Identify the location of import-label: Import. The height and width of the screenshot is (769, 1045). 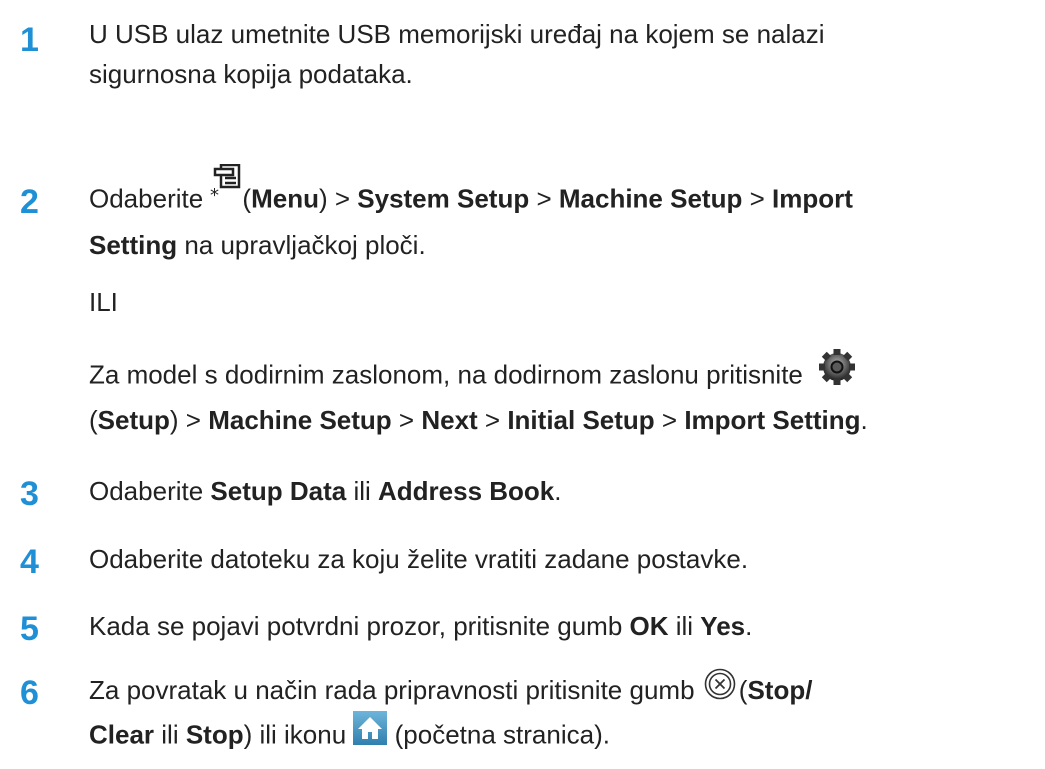
(812, 198).